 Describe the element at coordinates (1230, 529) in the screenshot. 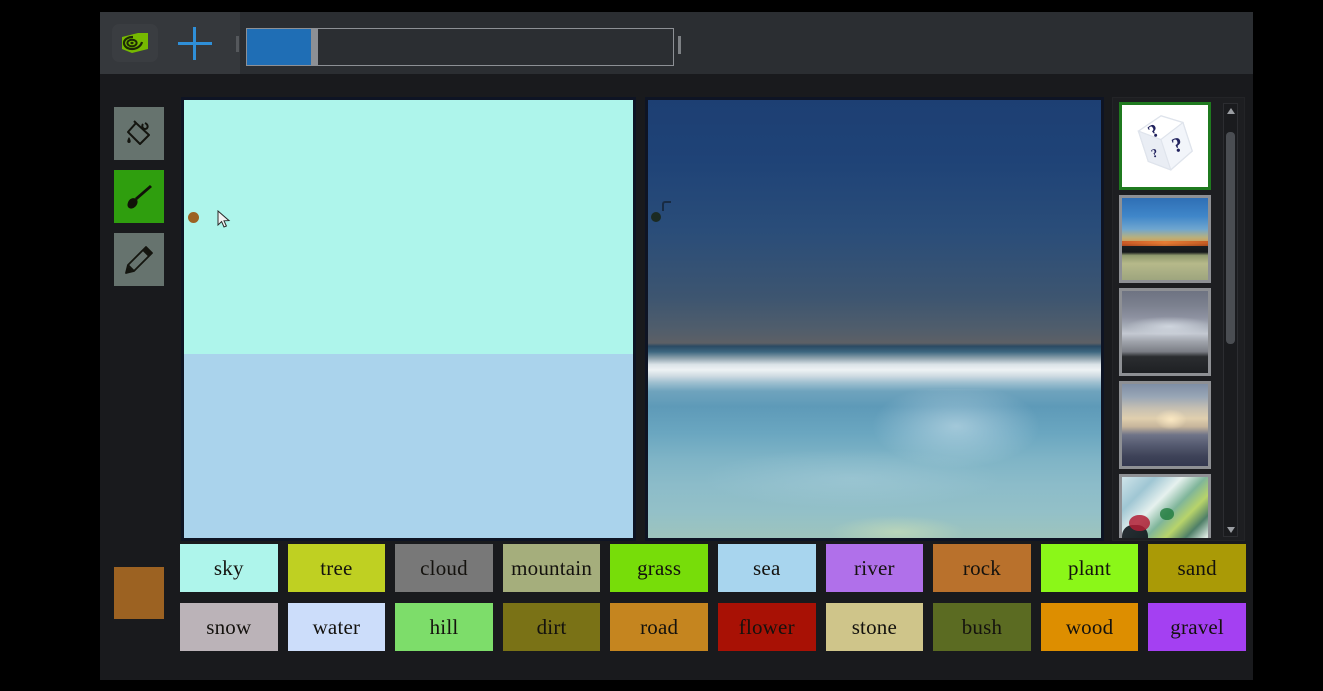

I see `scroll-down-arrow-icon` at that location.